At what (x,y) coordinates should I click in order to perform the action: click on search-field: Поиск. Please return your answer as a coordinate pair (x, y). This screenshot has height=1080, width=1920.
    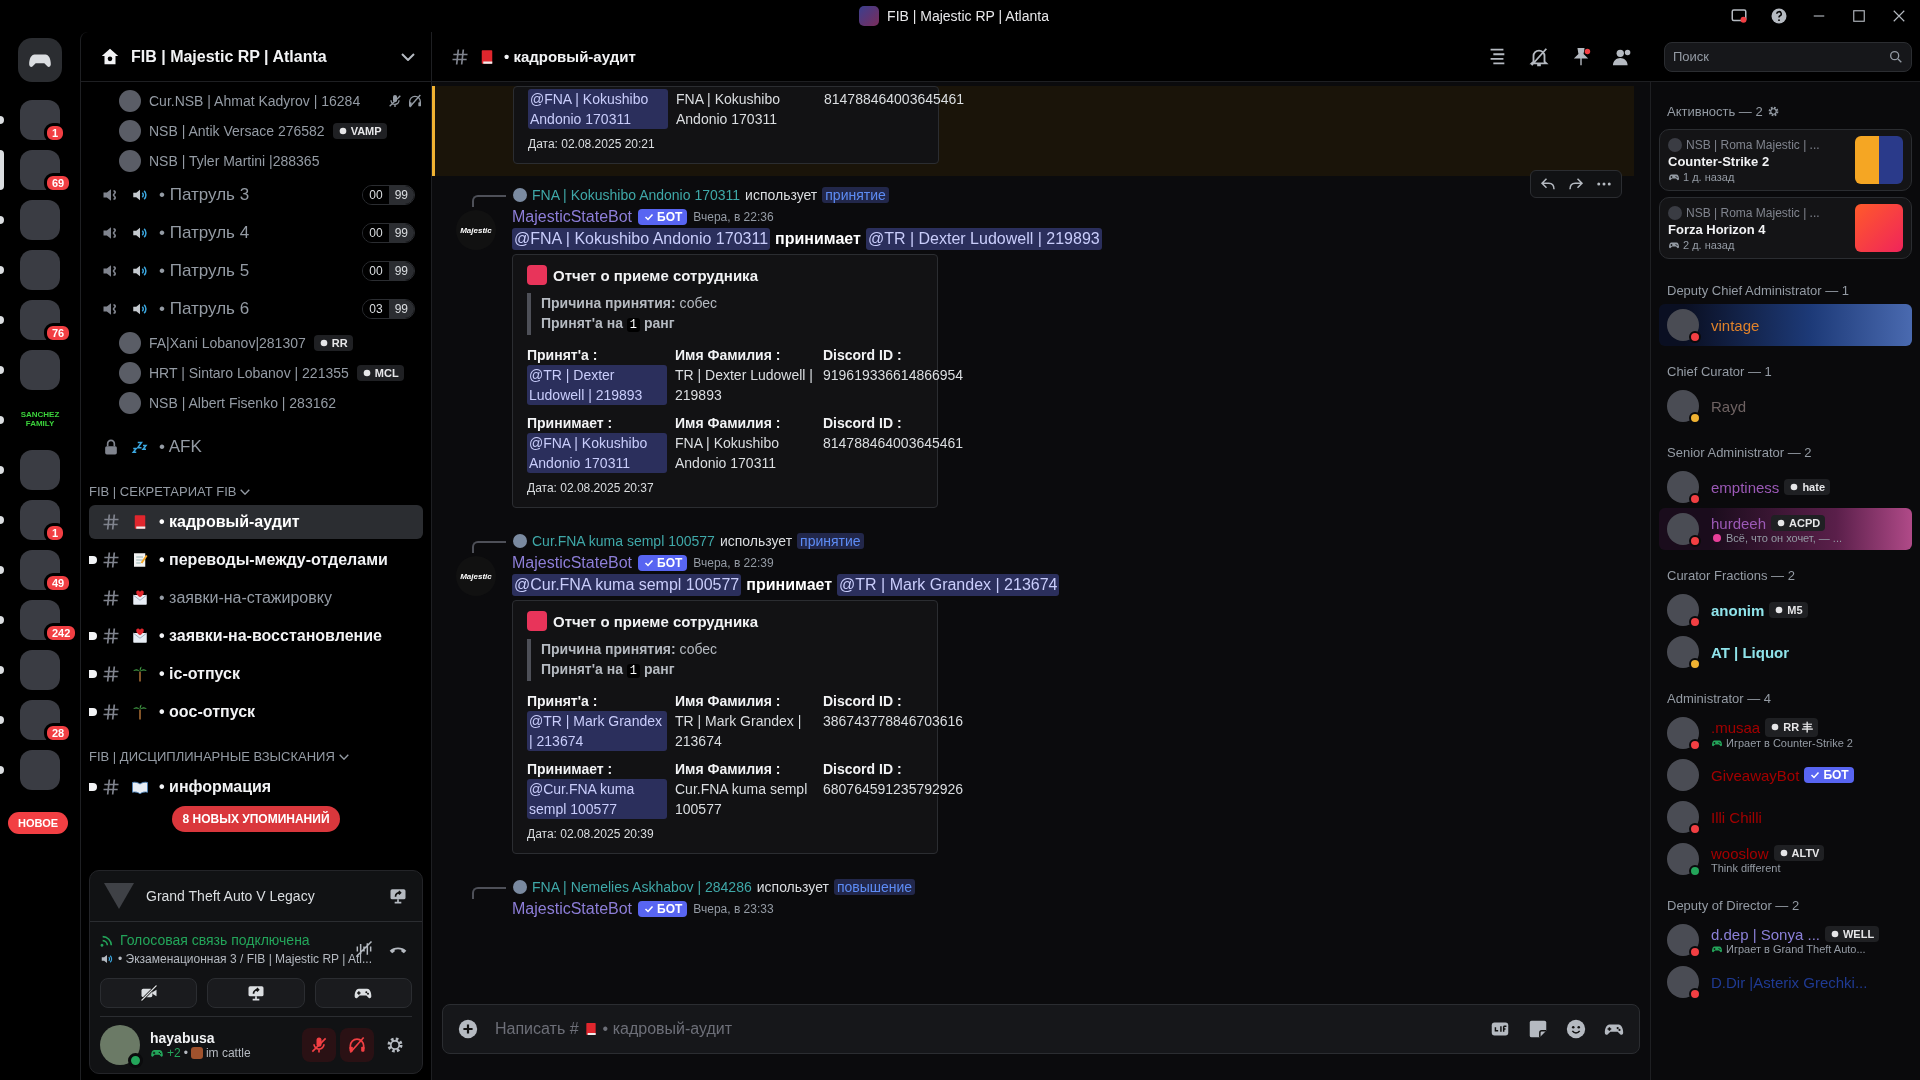
    Looking at the image, I should click on (1788, 56).